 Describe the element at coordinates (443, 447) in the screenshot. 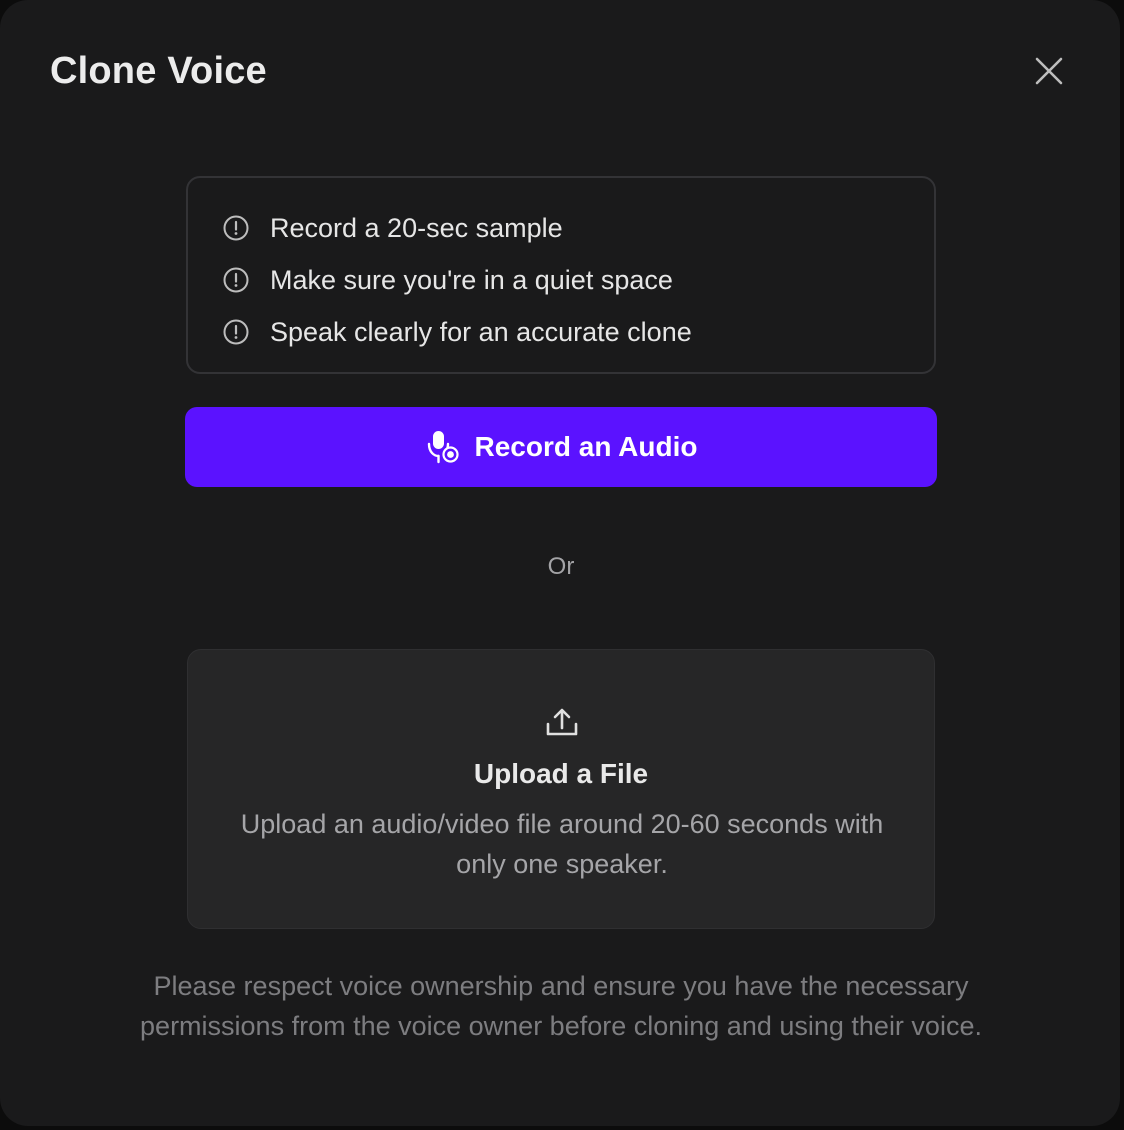

I see `microphone-record-icon` at that location.